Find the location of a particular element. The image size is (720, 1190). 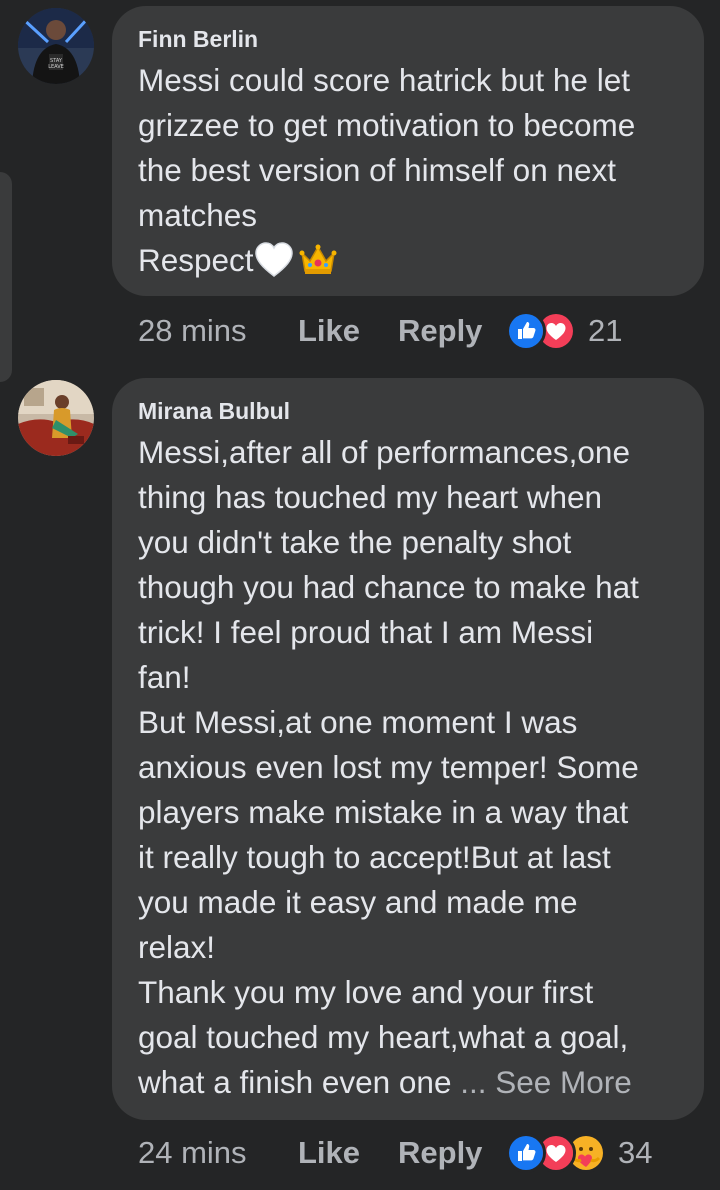

reaction-summary: 34 is located at coordinates (579, 1153).